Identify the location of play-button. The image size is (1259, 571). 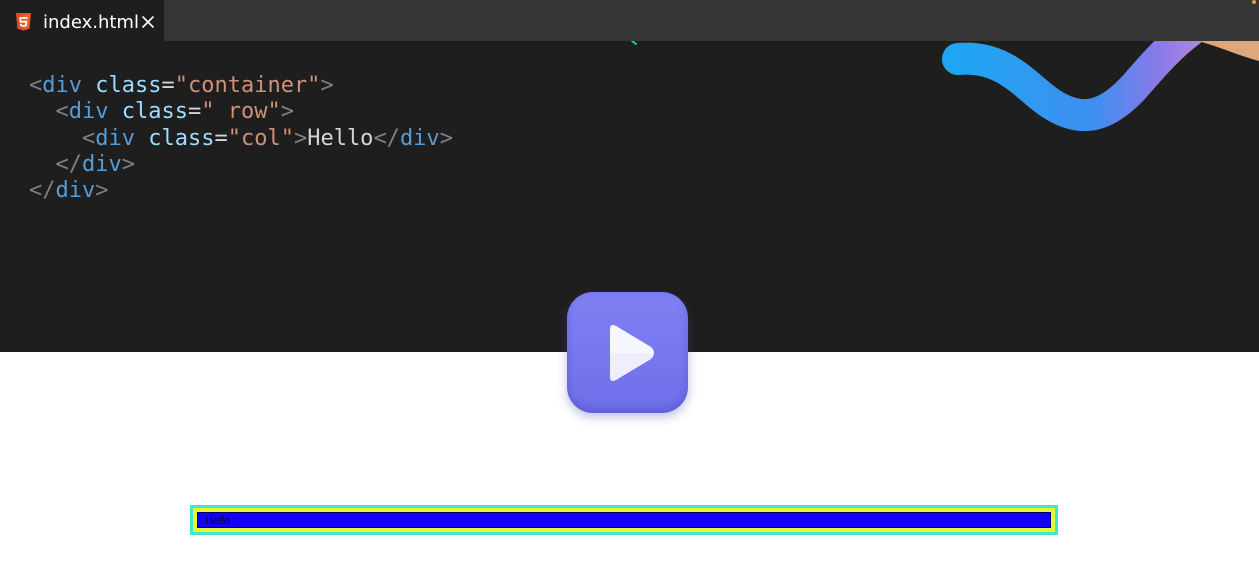
(627, 352).